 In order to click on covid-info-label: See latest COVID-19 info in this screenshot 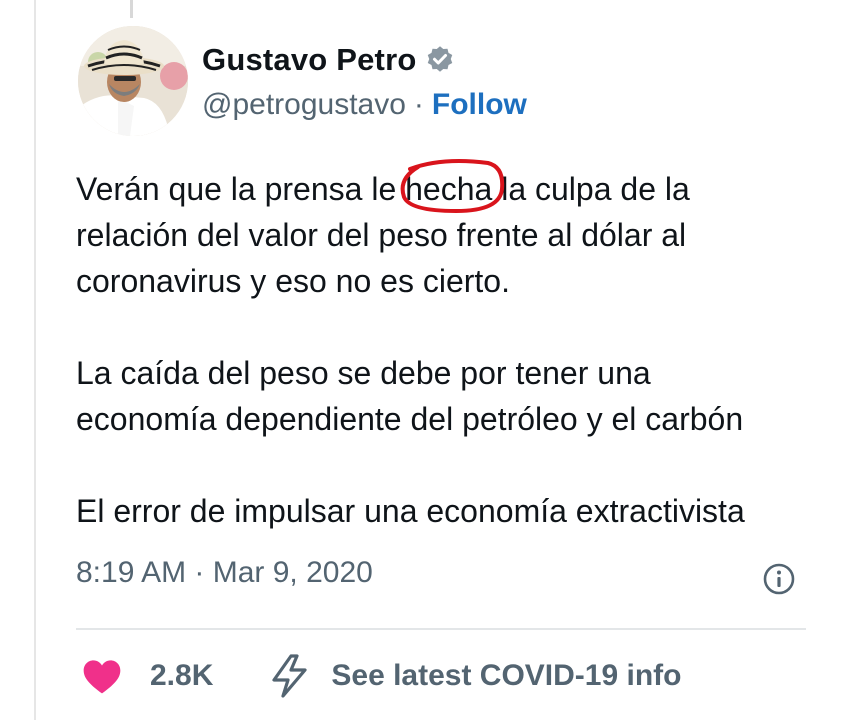, I will do `click(506, 675)`.